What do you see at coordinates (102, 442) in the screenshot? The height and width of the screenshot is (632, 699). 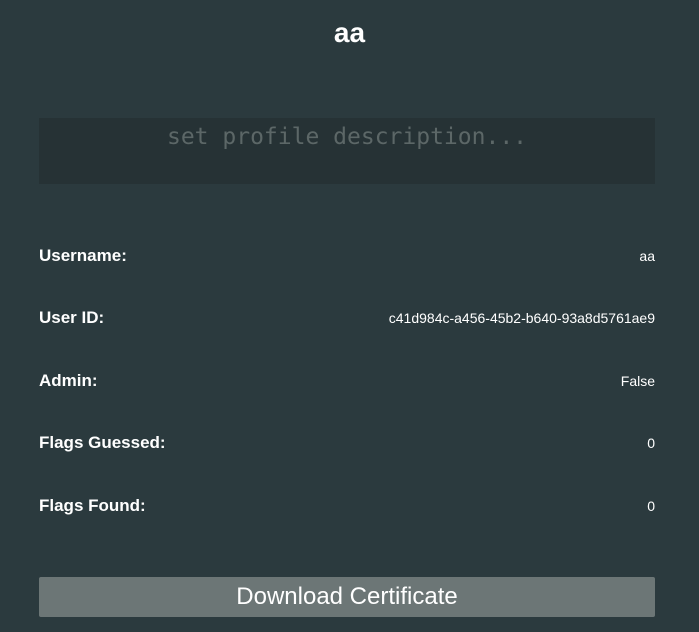 I see `flags-guessed-label: Flags Guessed:` at bounding box center [102, 442].